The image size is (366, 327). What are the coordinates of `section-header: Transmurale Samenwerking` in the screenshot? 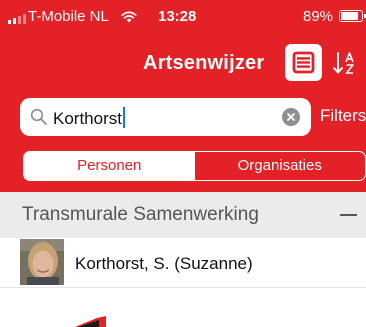 It's located at (183, 215).